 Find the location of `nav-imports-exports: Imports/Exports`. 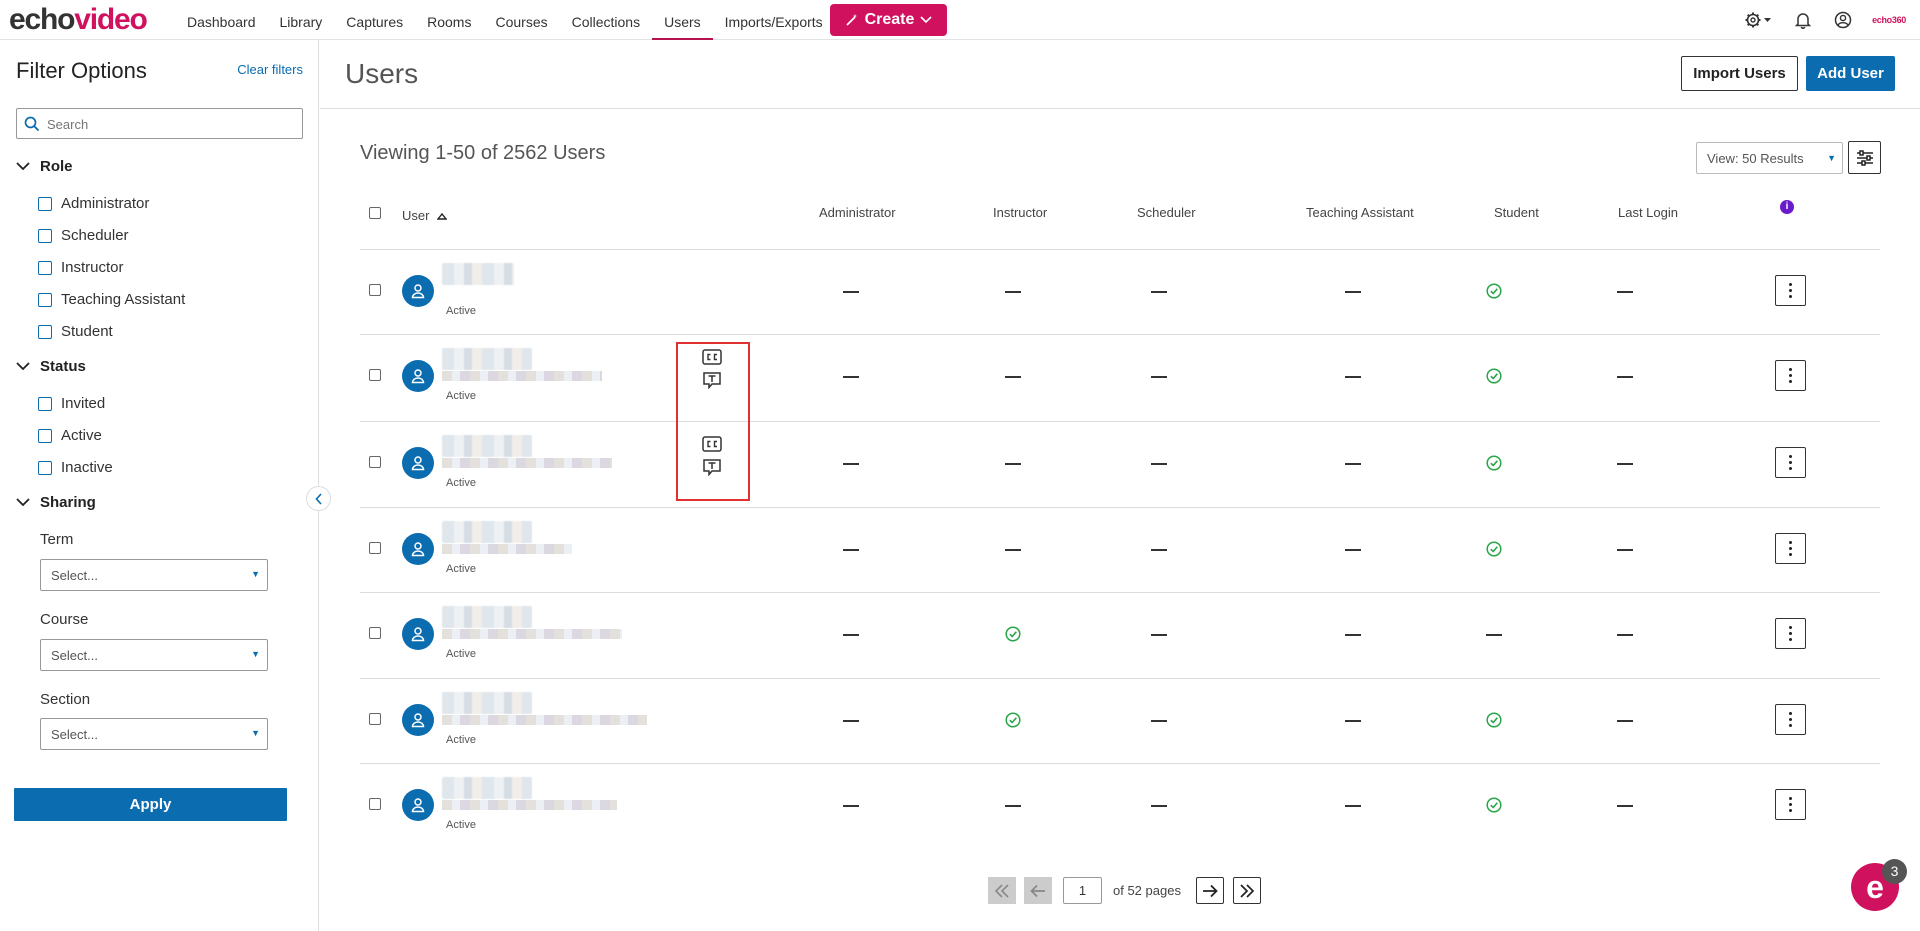

nav-imports-exports: Imports/Exports is located at coordinates (774, 20).